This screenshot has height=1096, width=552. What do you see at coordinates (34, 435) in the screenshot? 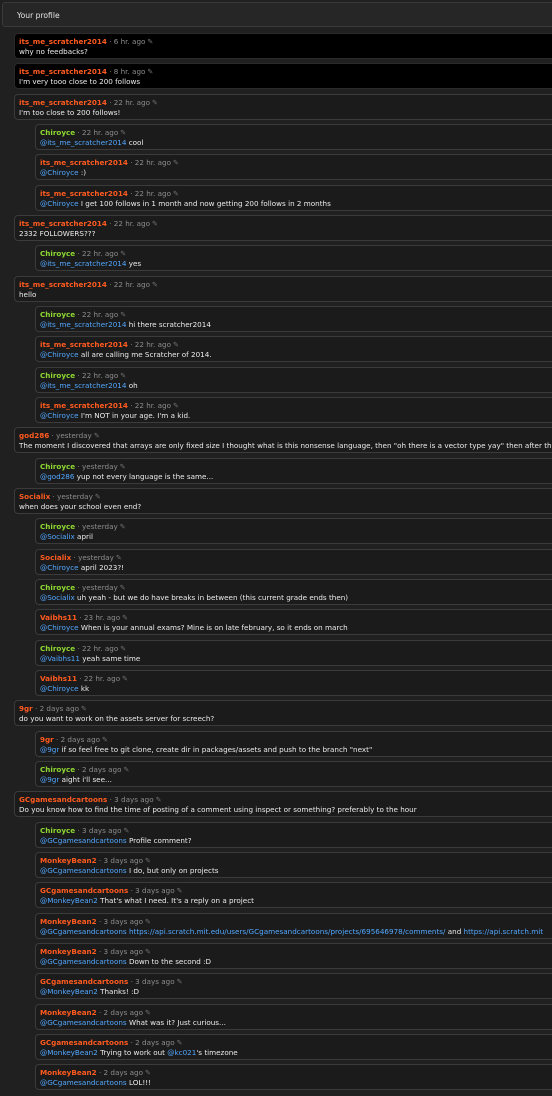
I see `comment-author-link: god286` at bounding box center [34, 435].